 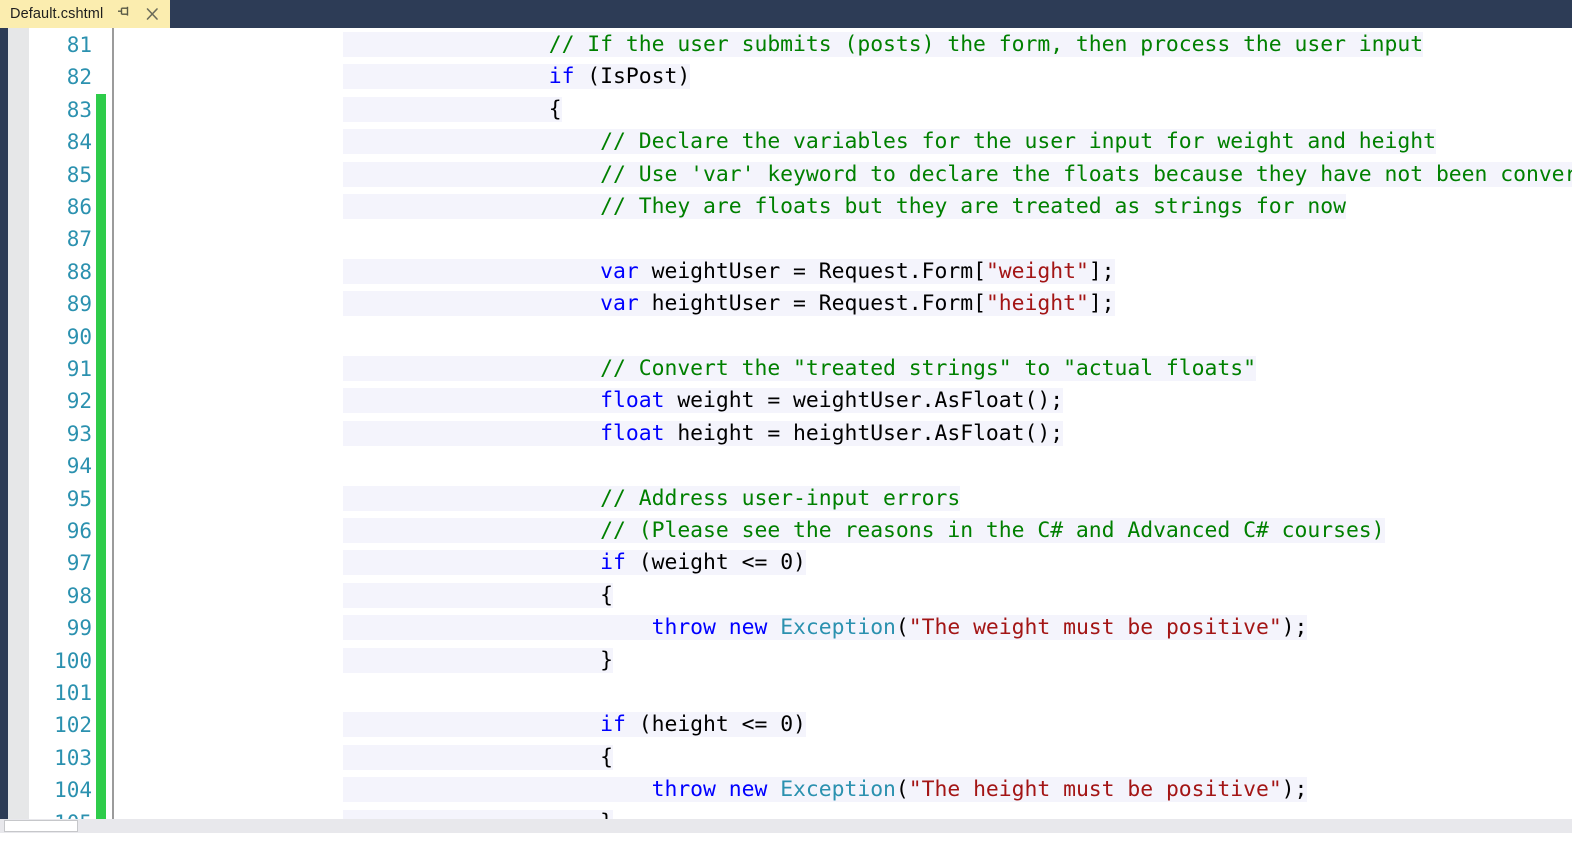 I want to click on code-line-text: var heightUser = Request.Form["height"];, so click(x=729, y=304).